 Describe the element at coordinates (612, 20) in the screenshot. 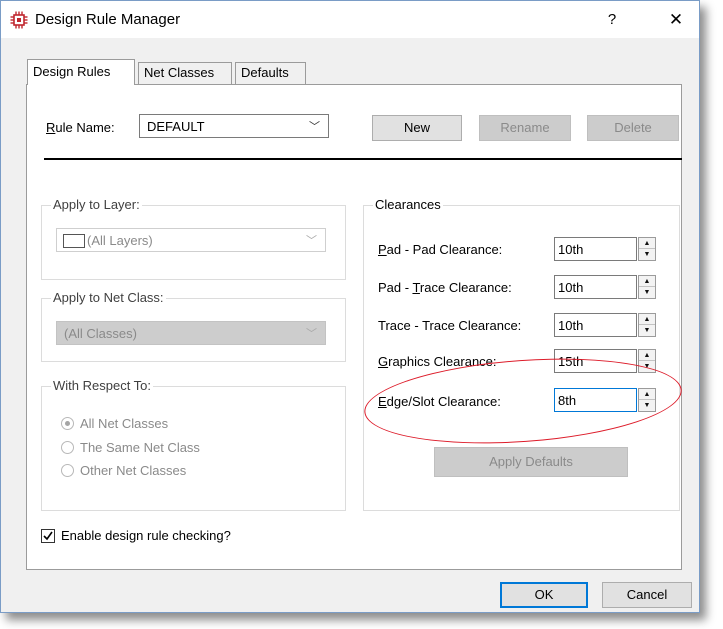

I see `help-button: ?` at that location.